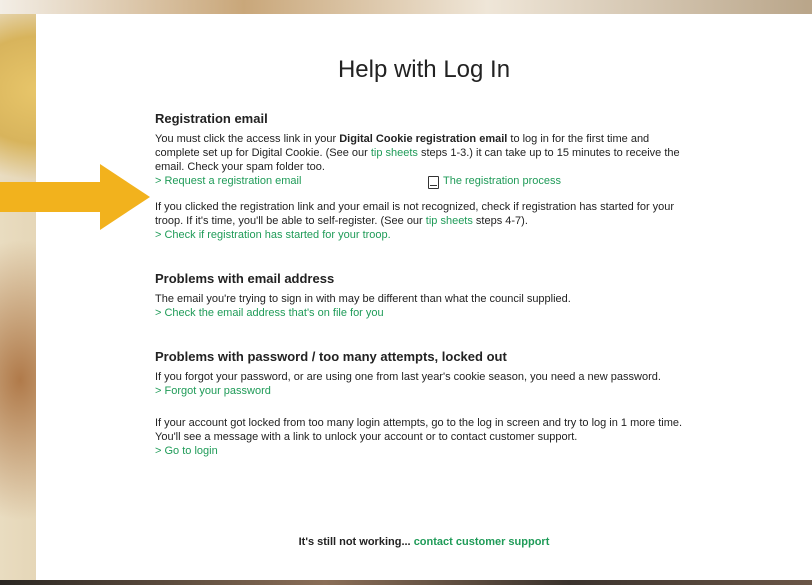 This screenshot has width=812, height=585. What do you see at coordinates (213, 391) in the screenshot?
I see `forgot-password-link: > Forgot your password` at bounding box center [213, 391].